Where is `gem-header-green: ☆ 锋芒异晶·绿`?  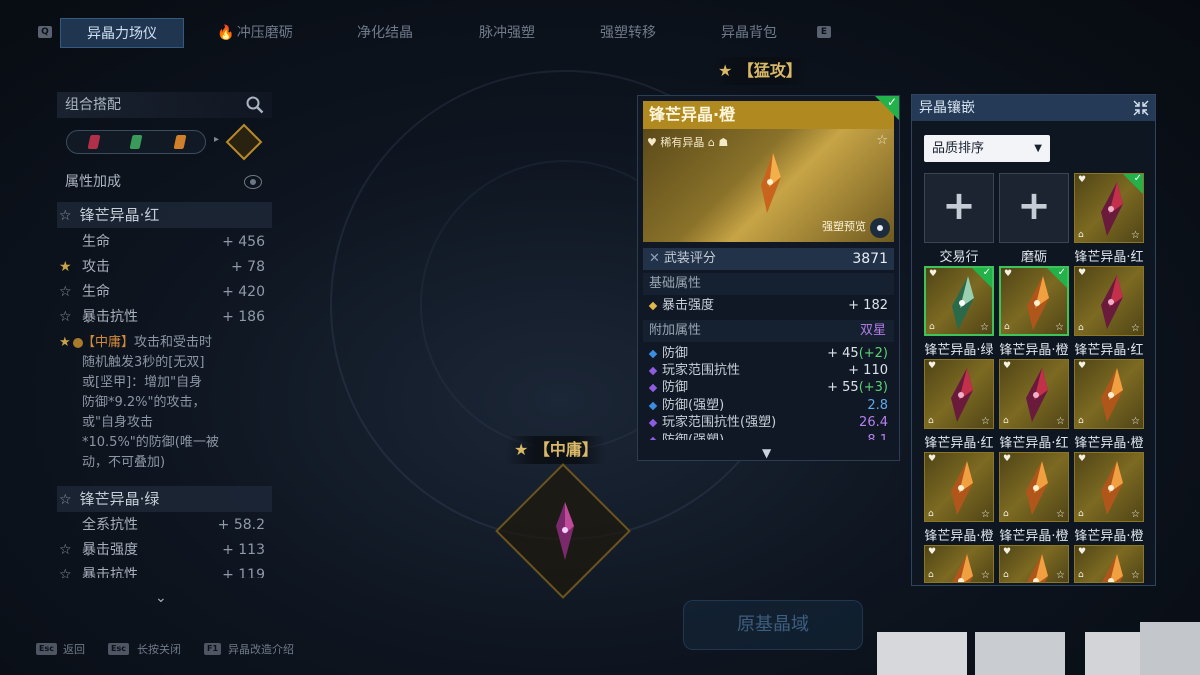 gem-header-green: ☆ 锋芒异晶·绿 is located at coordinates (164, 499).